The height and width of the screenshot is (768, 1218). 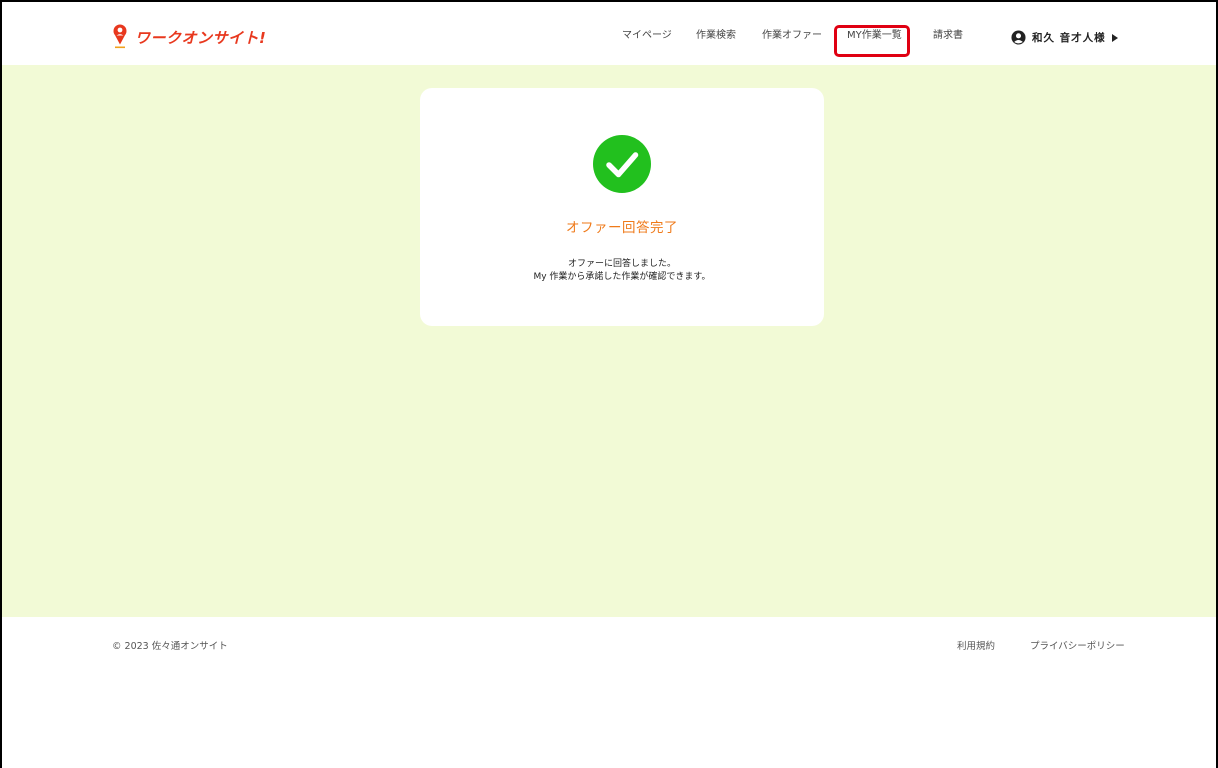 I want to click on user-name: 和久 音才人様, so click(x=1069, y=38).